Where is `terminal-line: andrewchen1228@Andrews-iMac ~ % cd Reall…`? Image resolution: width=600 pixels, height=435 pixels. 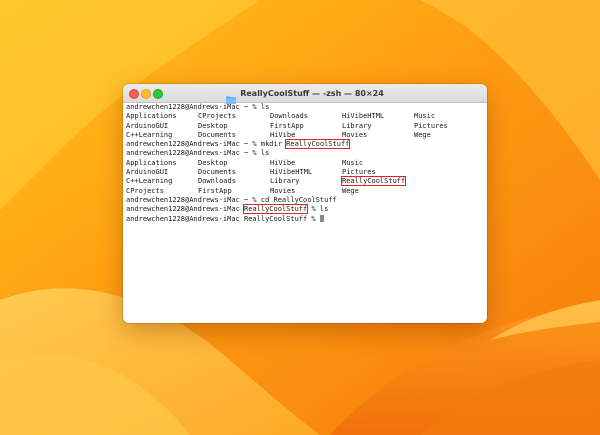 terminal-line: andrewchen1228@Andrews-iMac ~ % cd Reall… is located at coordinates (231, 199).